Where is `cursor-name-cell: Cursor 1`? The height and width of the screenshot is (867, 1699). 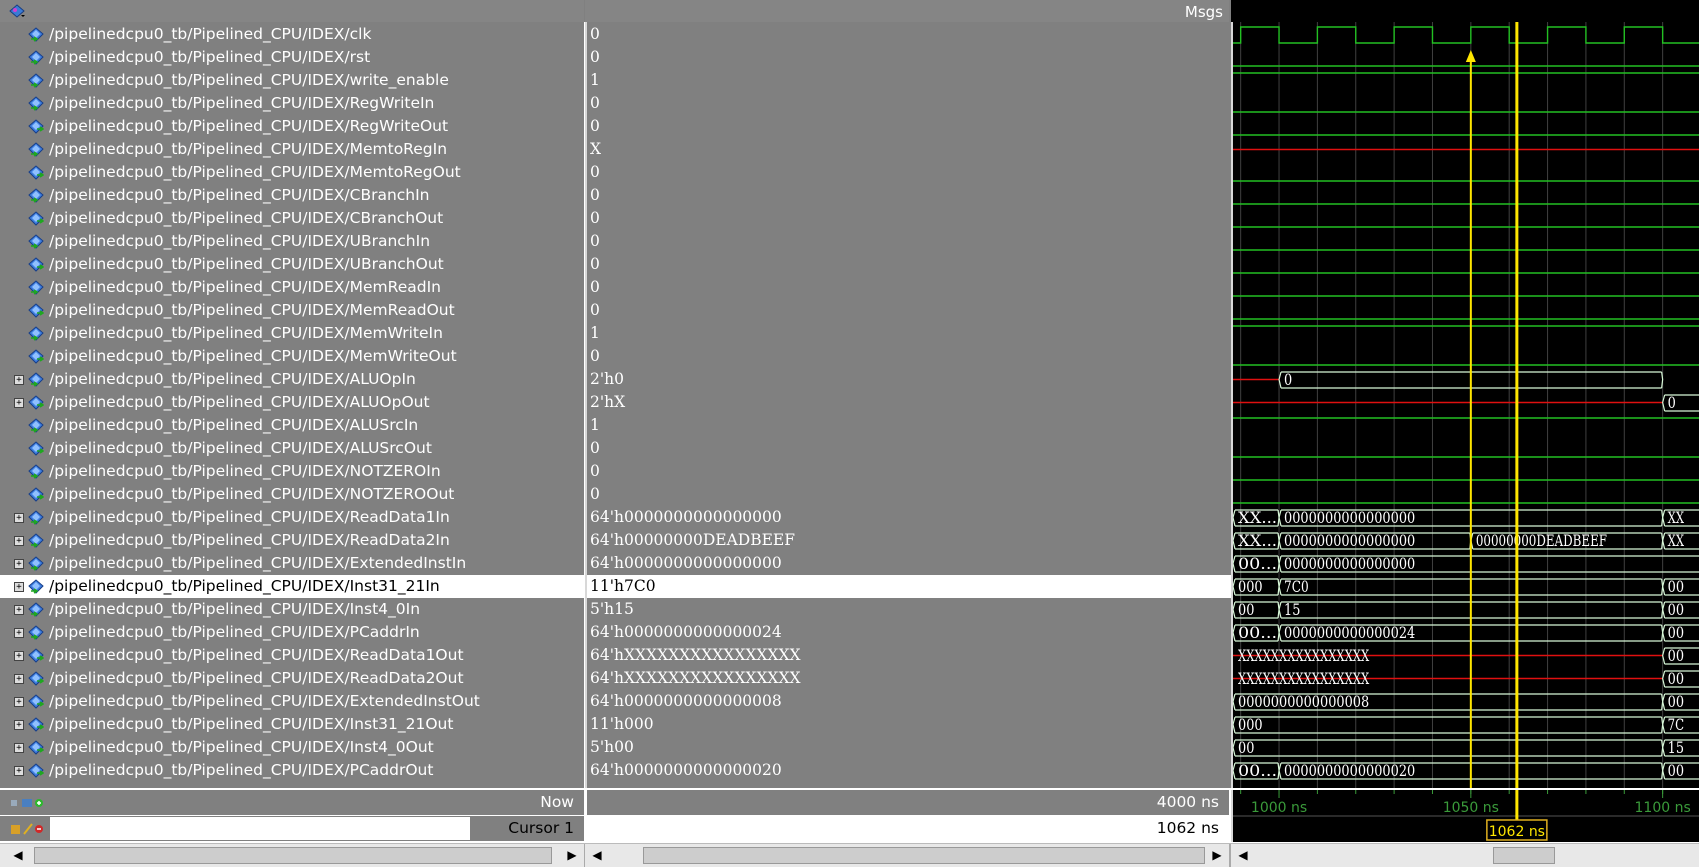 cursor-name-cell: Cursor 1 is located at coordinates (292, 828).